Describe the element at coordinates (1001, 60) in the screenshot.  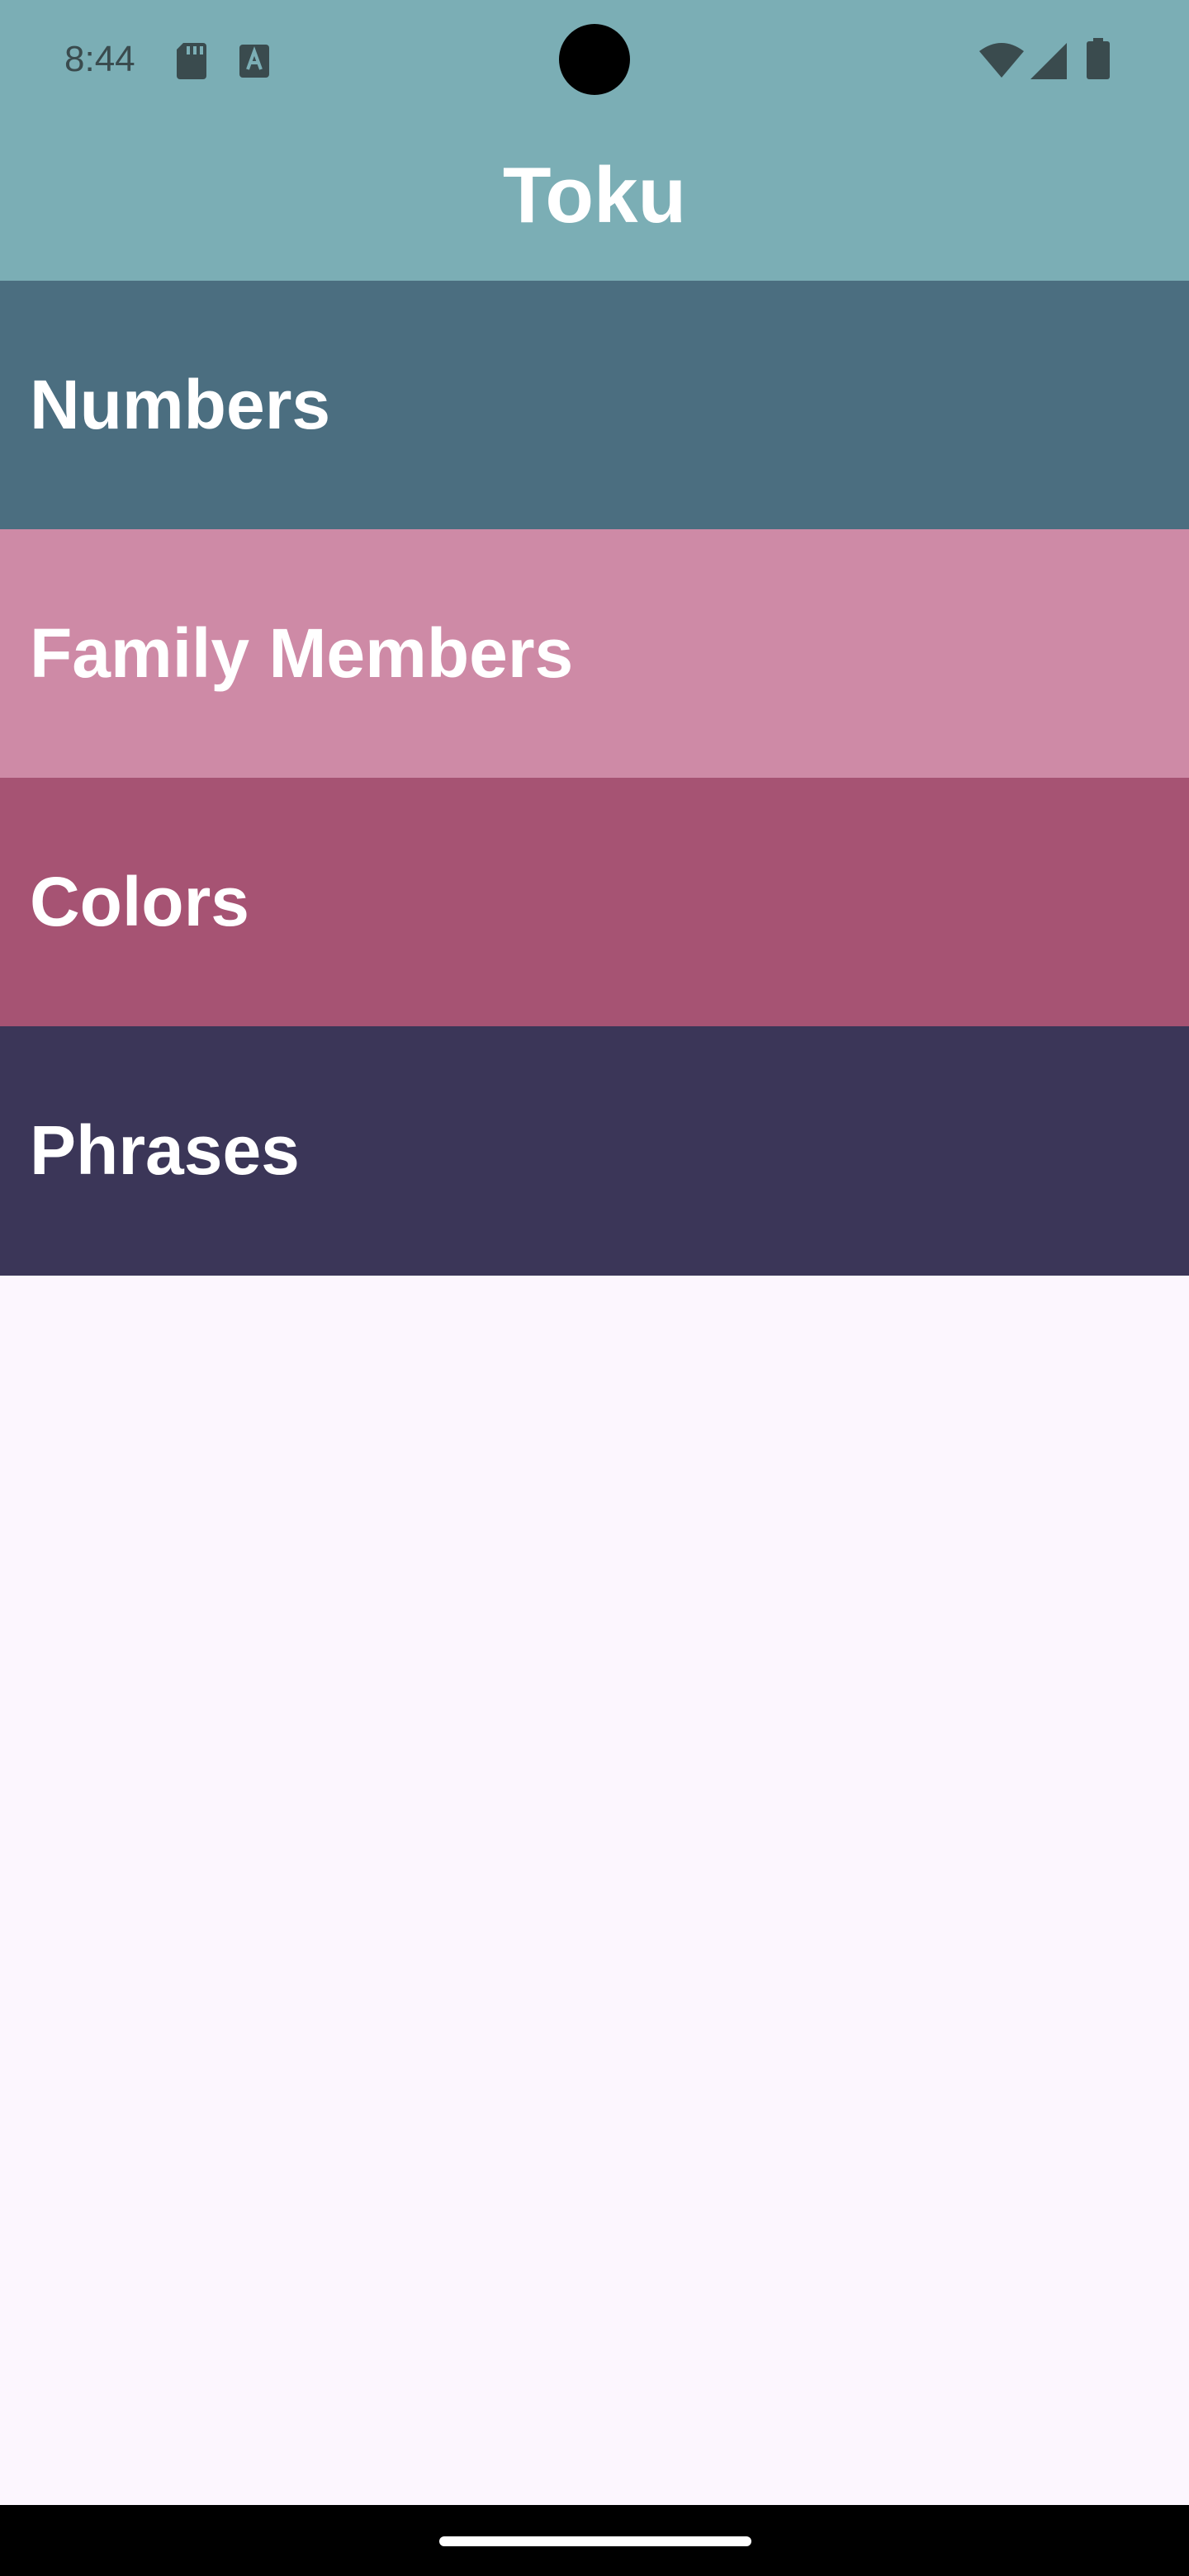
I see `wifi-icon` at that location.